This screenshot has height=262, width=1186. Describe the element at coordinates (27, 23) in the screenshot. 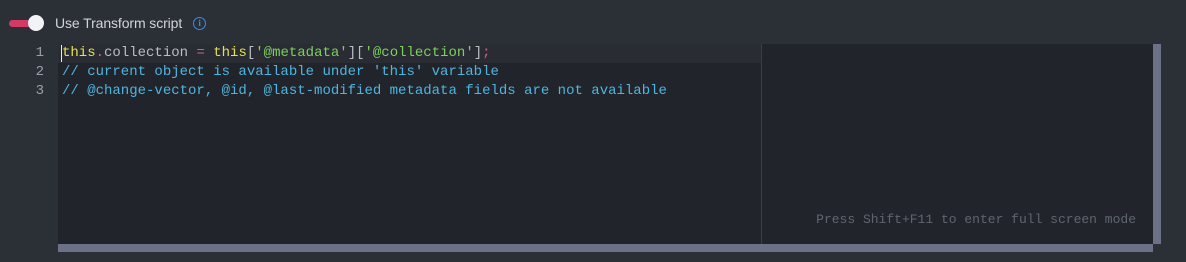

I see `transform-script-toggle` at that location.